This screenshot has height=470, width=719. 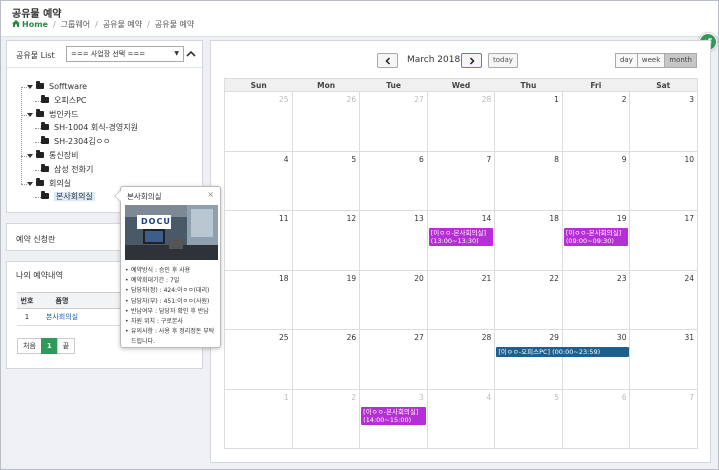 I want to click on today-button: today, so click(x=503, y=60).